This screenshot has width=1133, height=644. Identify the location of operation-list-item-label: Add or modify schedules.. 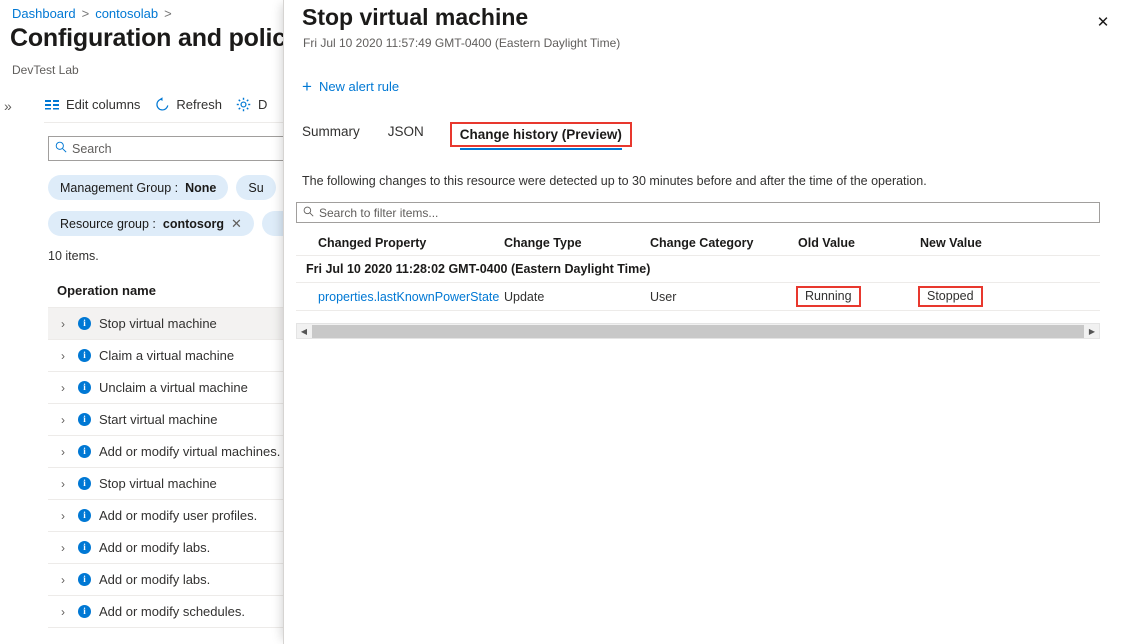
(172, 611).